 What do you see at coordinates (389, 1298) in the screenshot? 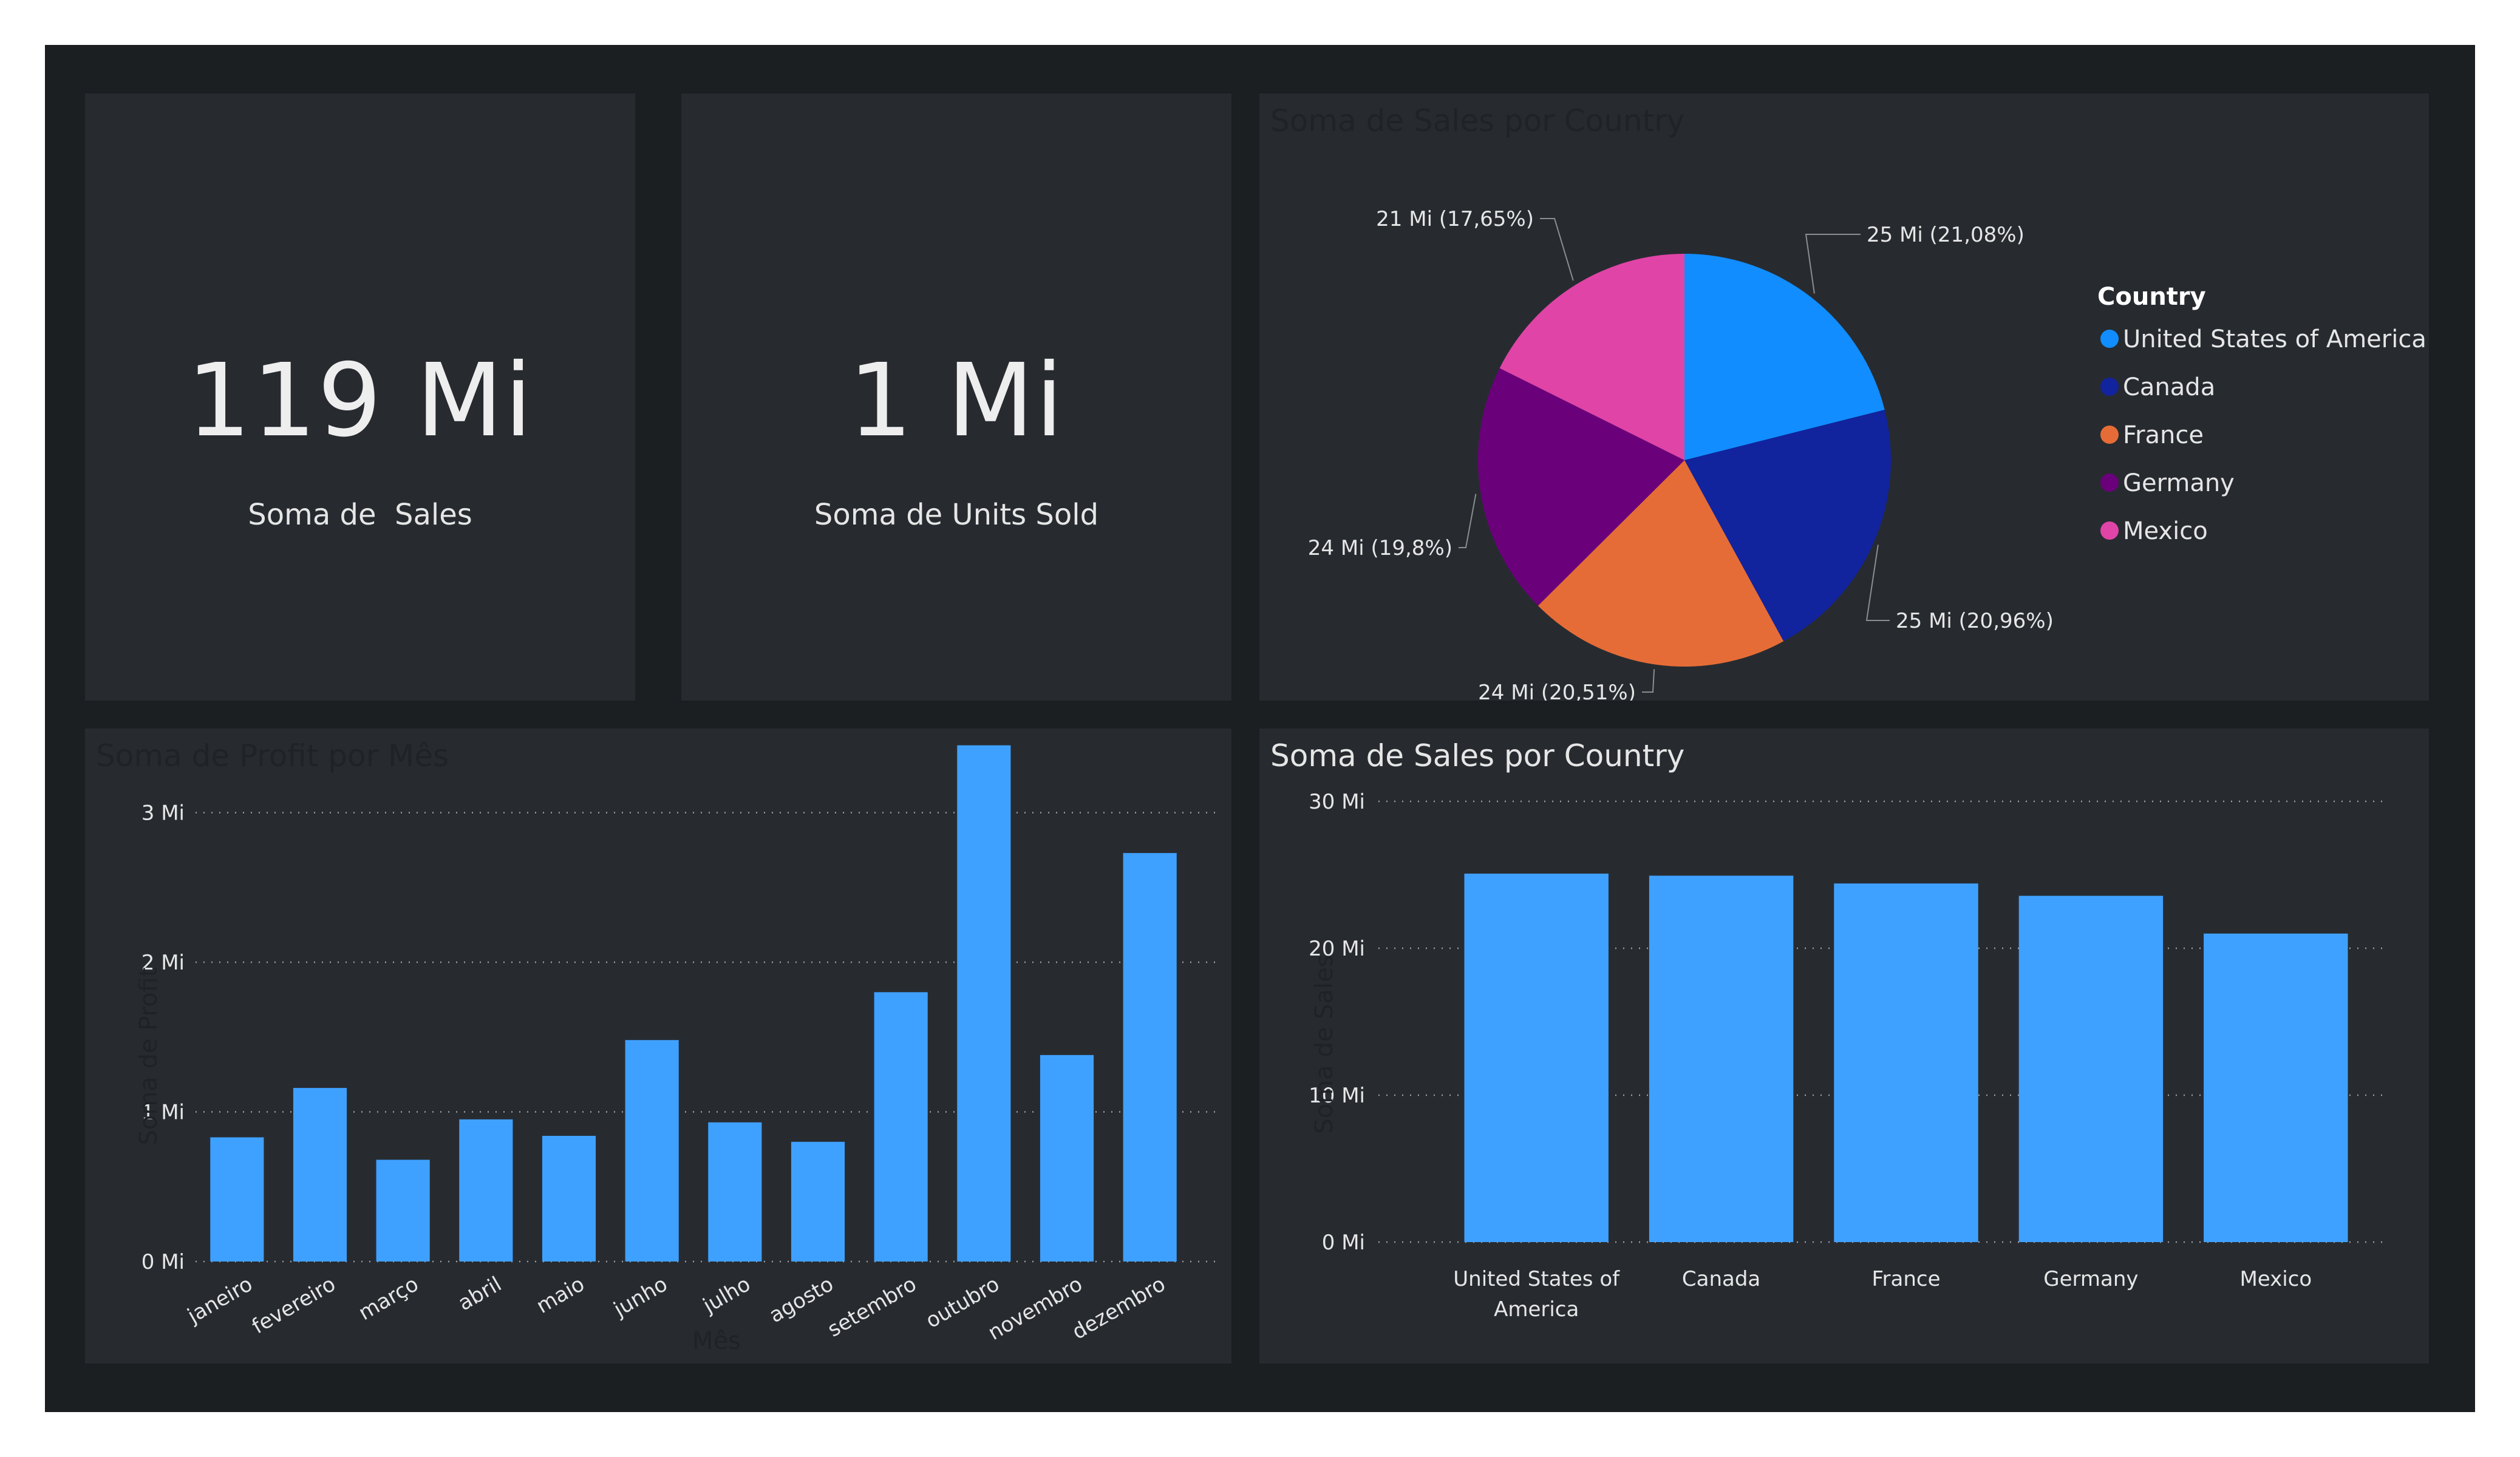
I see `x-tick-label: março` at bounding box center [389, 1298].